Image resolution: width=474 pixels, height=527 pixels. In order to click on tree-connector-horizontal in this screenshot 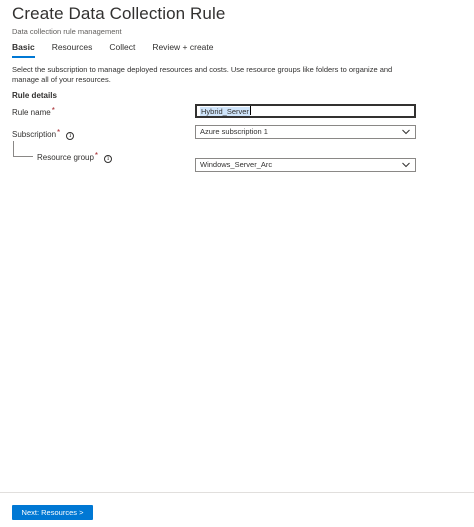, I will do `click(23, 156)`.